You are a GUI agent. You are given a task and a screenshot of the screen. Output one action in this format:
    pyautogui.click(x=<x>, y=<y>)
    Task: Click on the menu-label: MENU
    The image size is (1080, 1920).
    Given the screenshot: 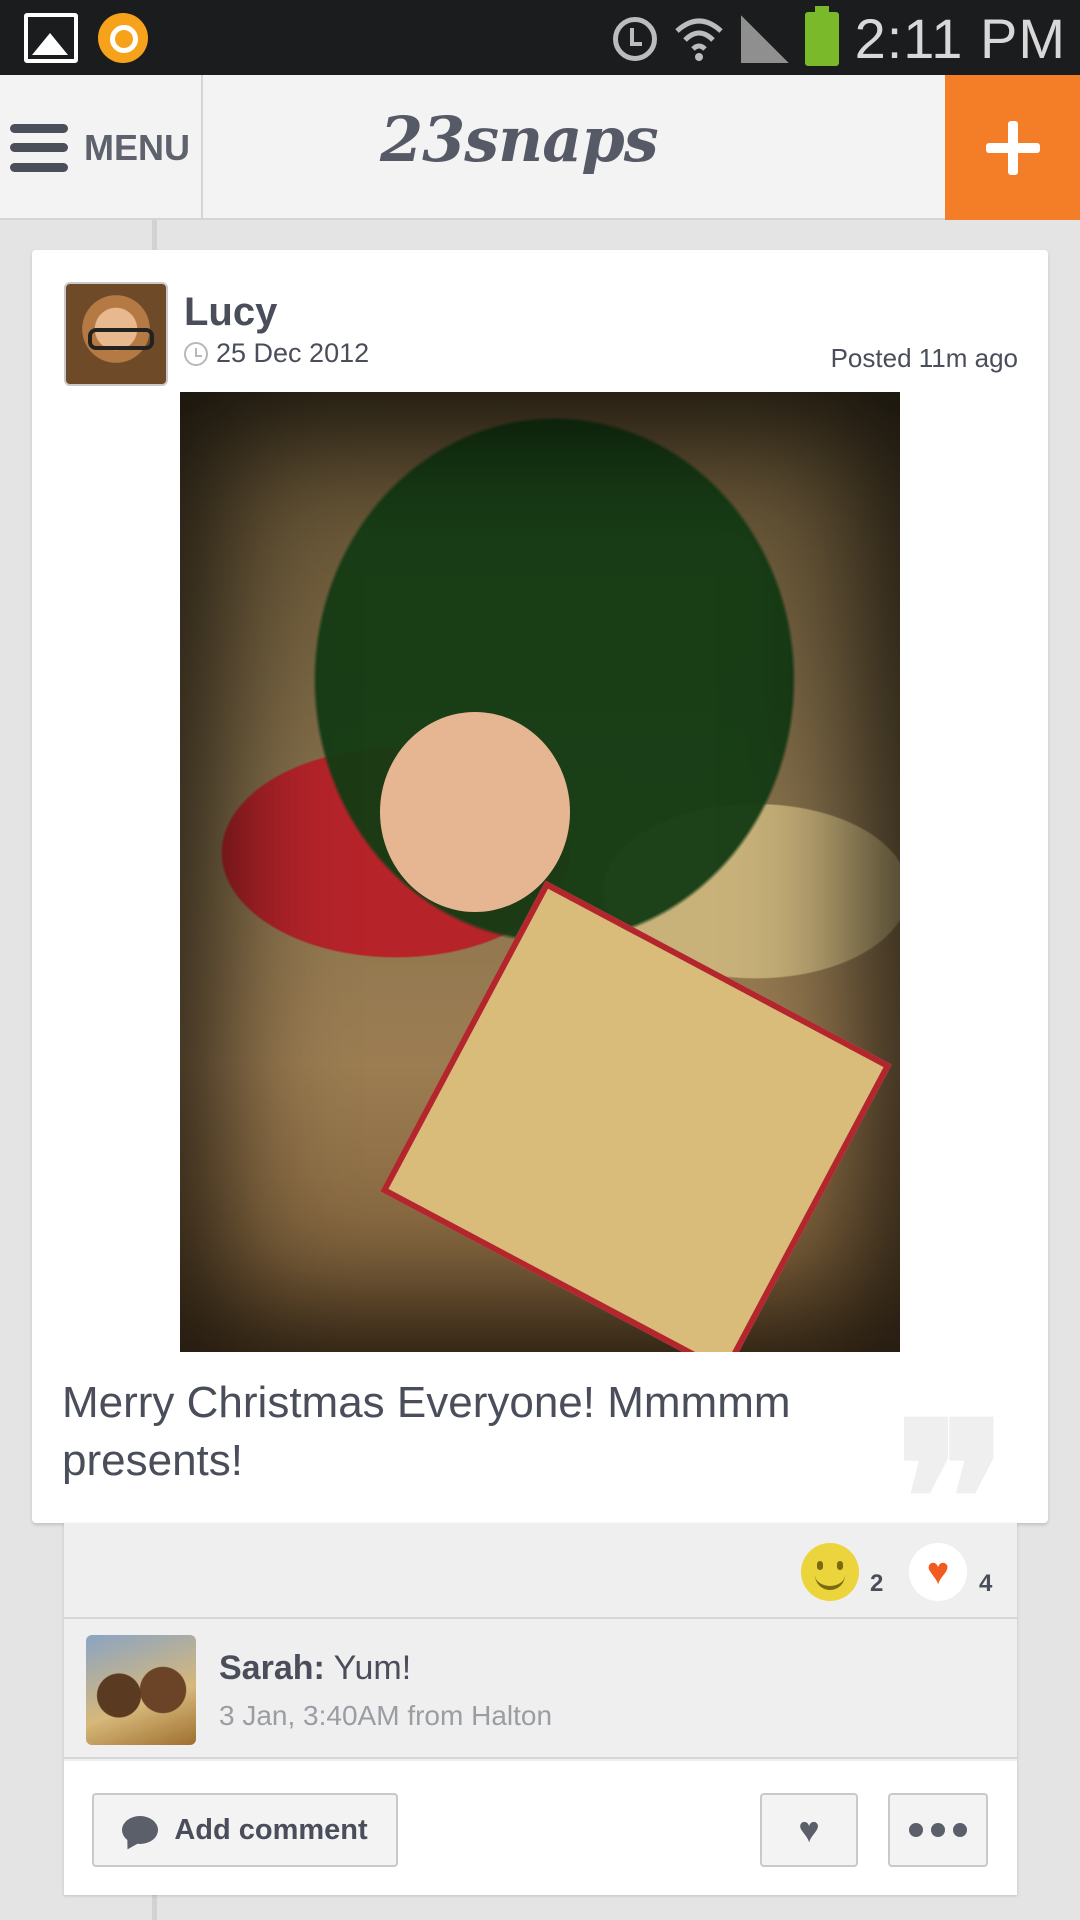 What is the action you would take?
    pyautogui.click(x=137, y=147)
    